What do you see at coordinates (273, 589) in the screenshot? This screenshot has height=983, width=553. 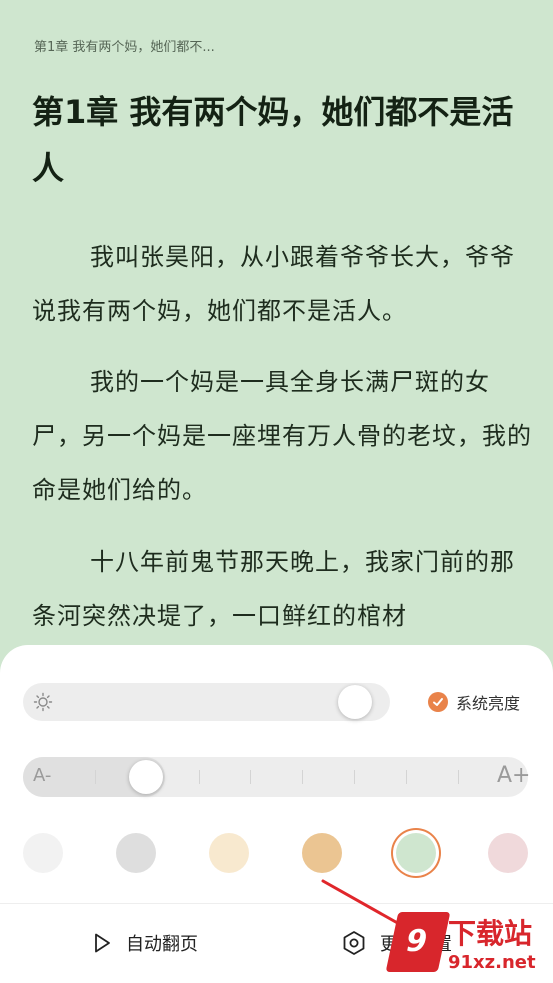 I see `paragraph: 十八年前鬼节那天晚上，我家门前的那条河突然决堤了，一口鲜红的棺材` at bounding box center [273, 589].